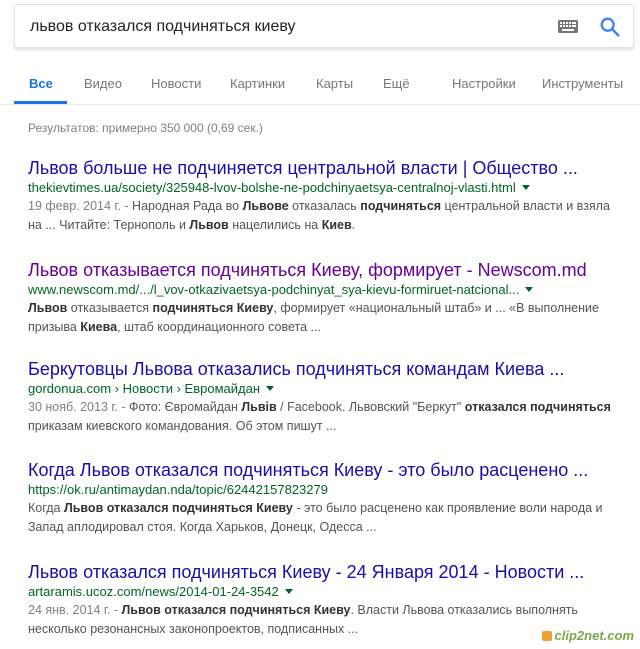  Describe the element at coordinates (587, 635) in the screenshot. I see `watermark: clip2net.com` at that location.